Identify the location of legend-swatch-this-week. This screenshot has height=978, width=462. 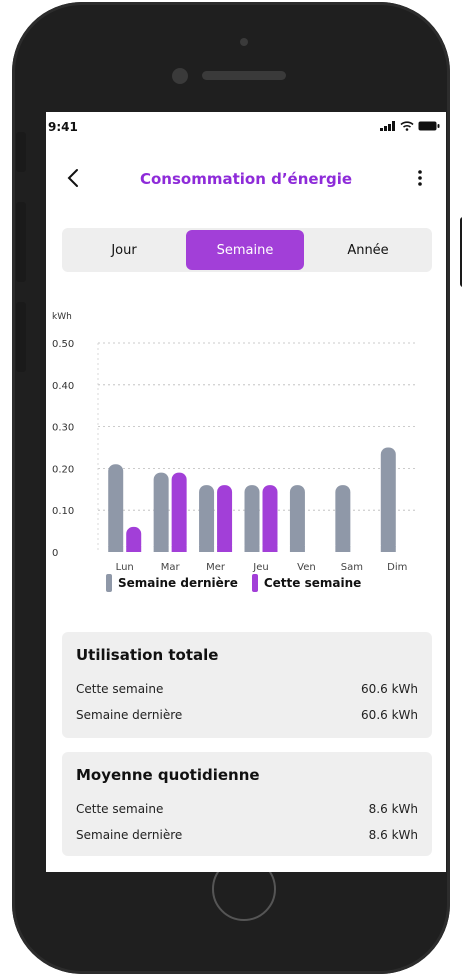
(254, 583).